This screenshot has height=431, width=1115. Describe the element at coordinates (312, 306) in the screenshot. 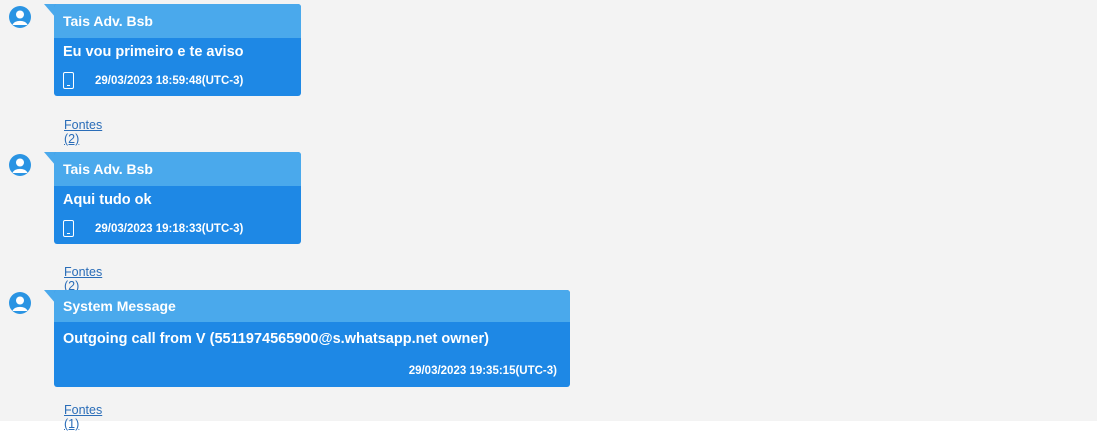

I see `sender-name: System Message` at that location.